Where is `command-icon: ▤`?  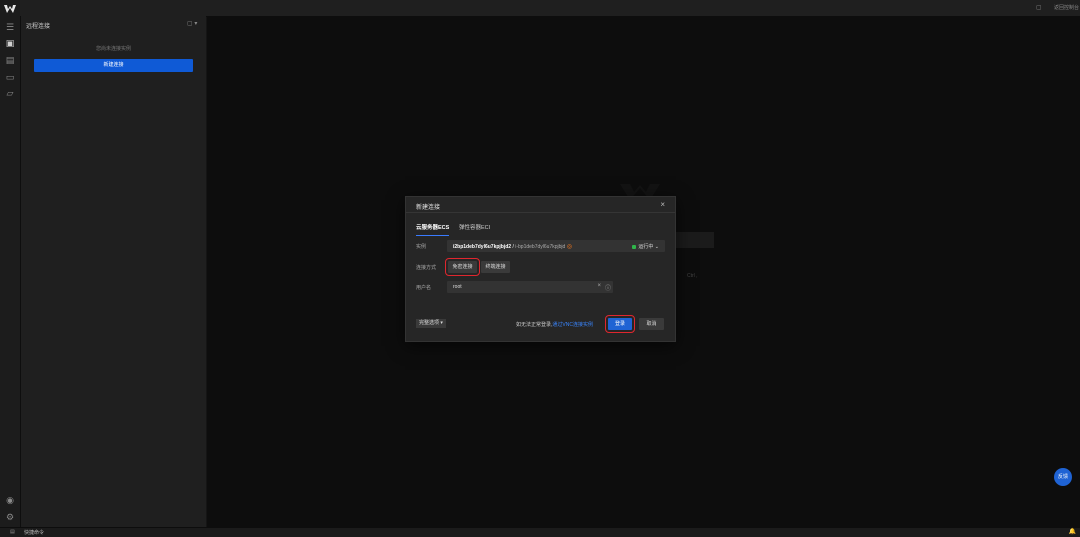
command-icon: ▤ is located at coordinates (12, 532).